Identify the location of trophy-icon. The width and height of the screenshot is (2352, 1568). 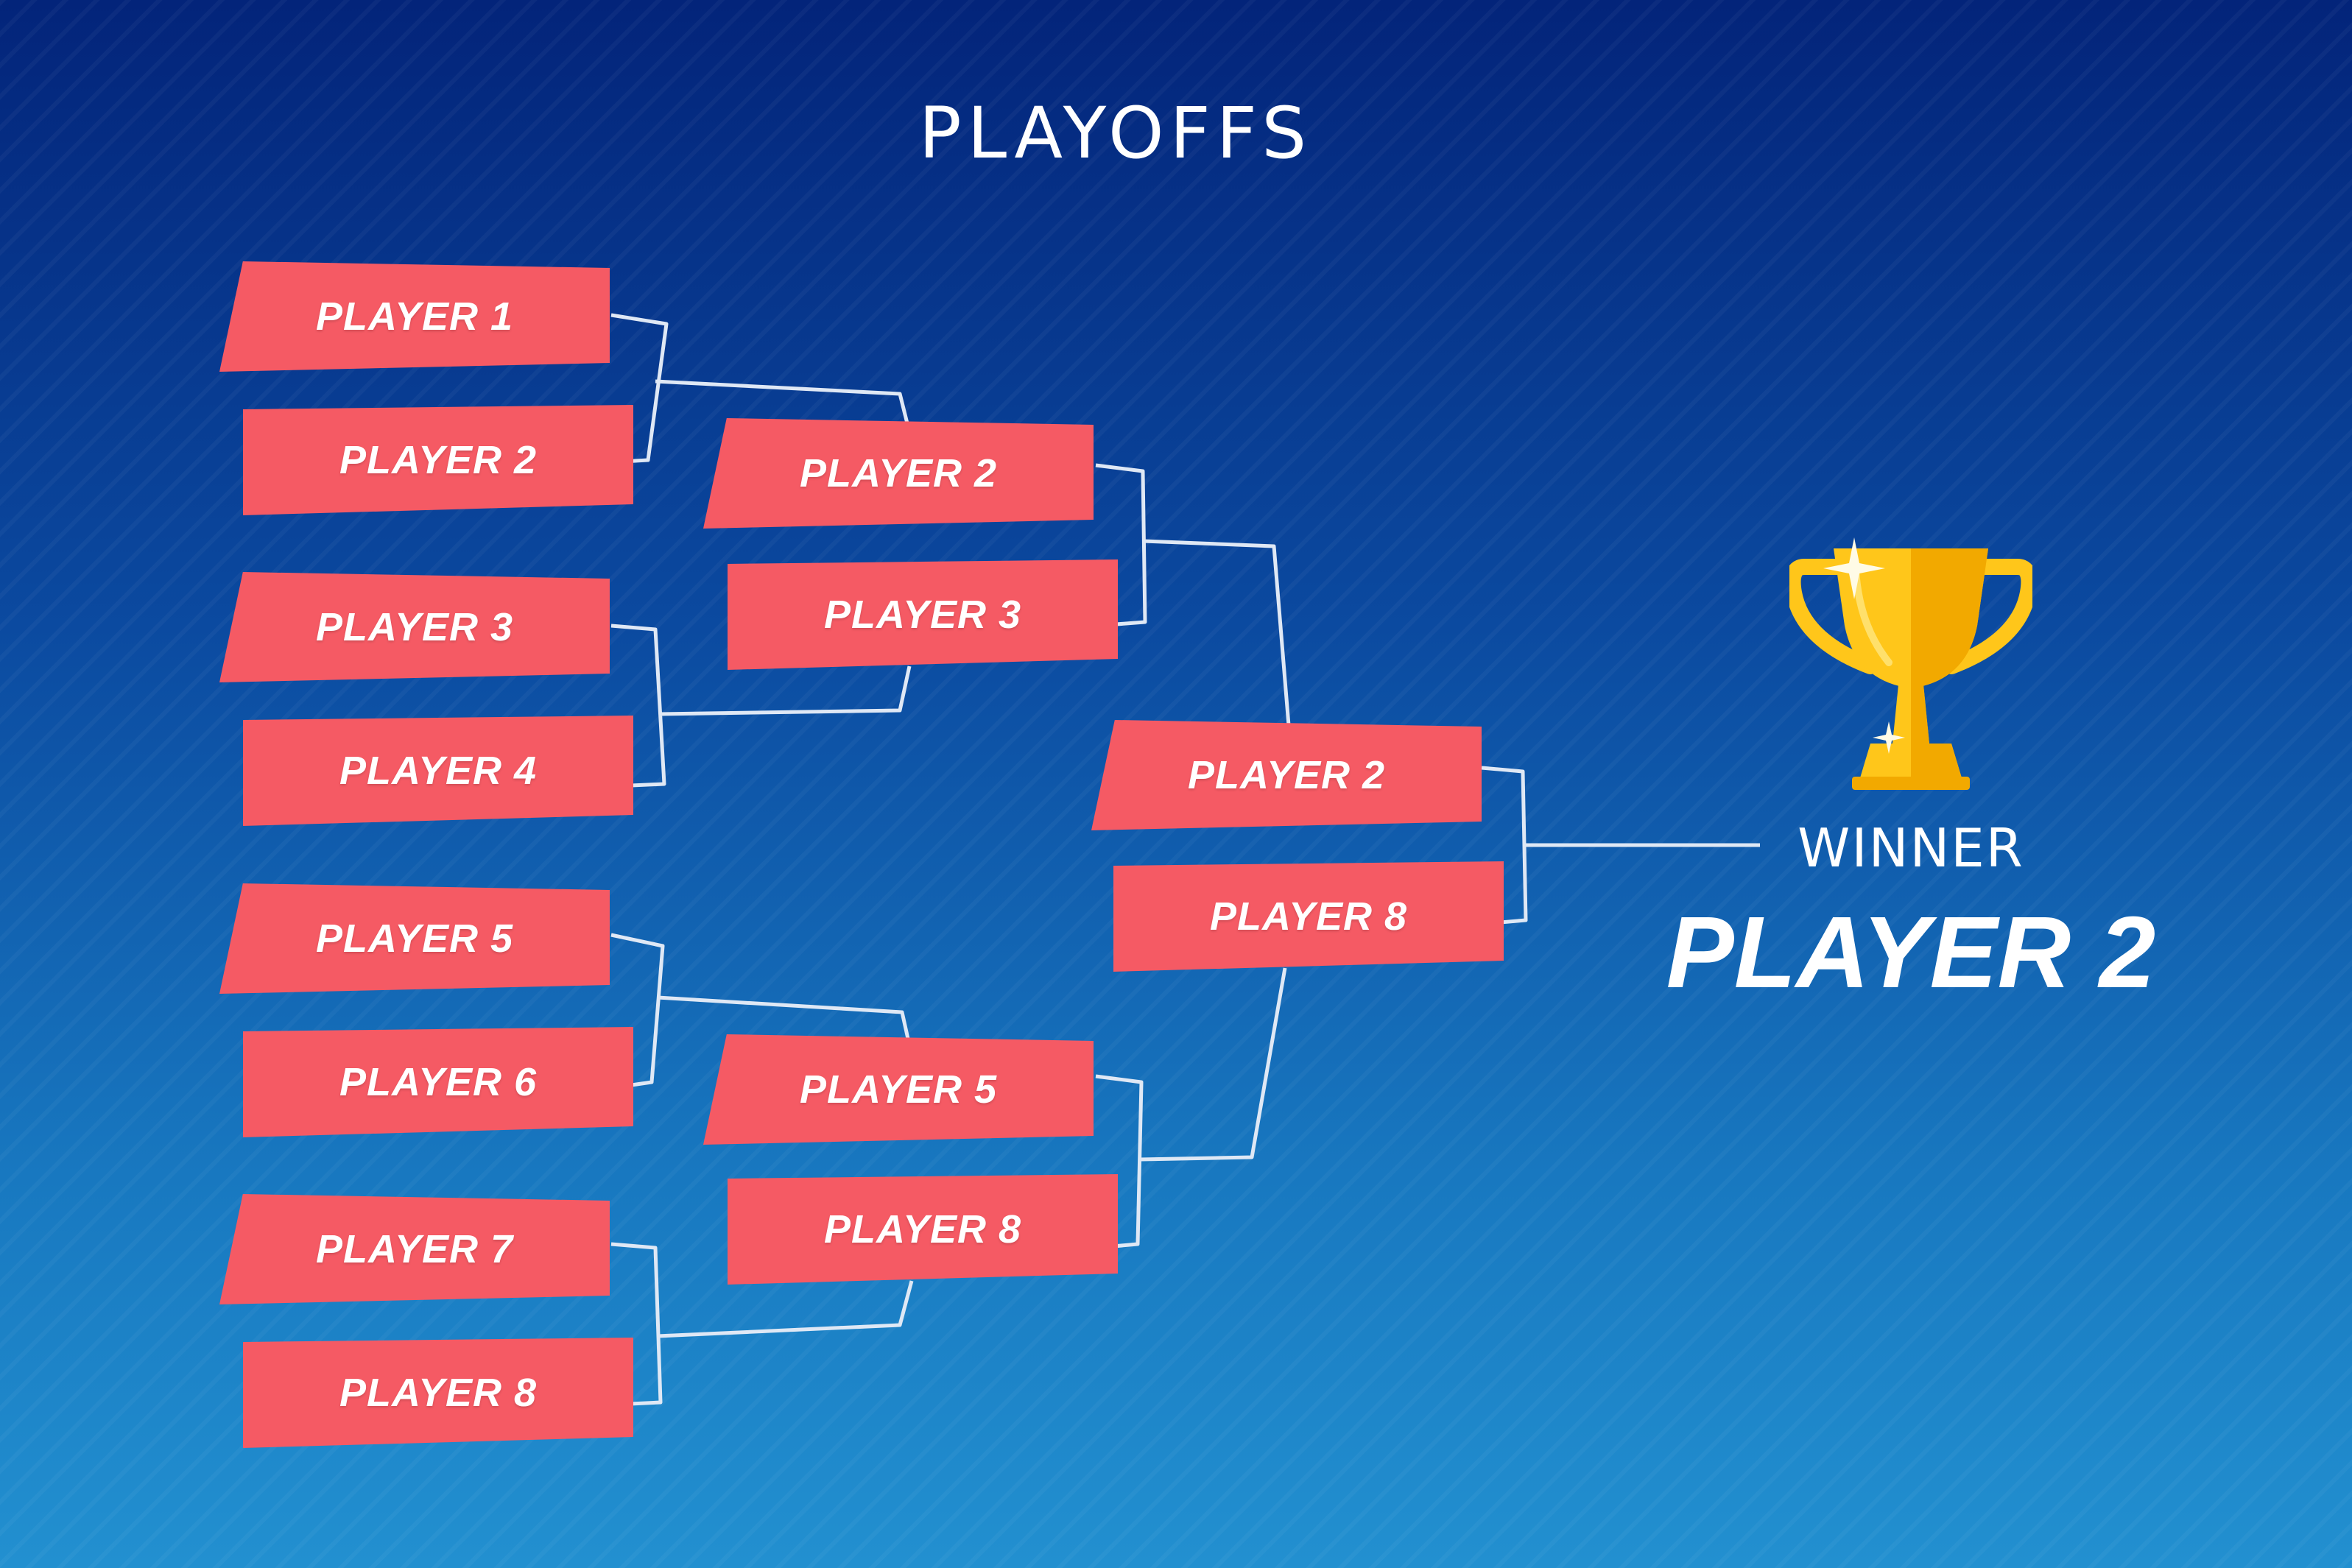
(1911, 663).